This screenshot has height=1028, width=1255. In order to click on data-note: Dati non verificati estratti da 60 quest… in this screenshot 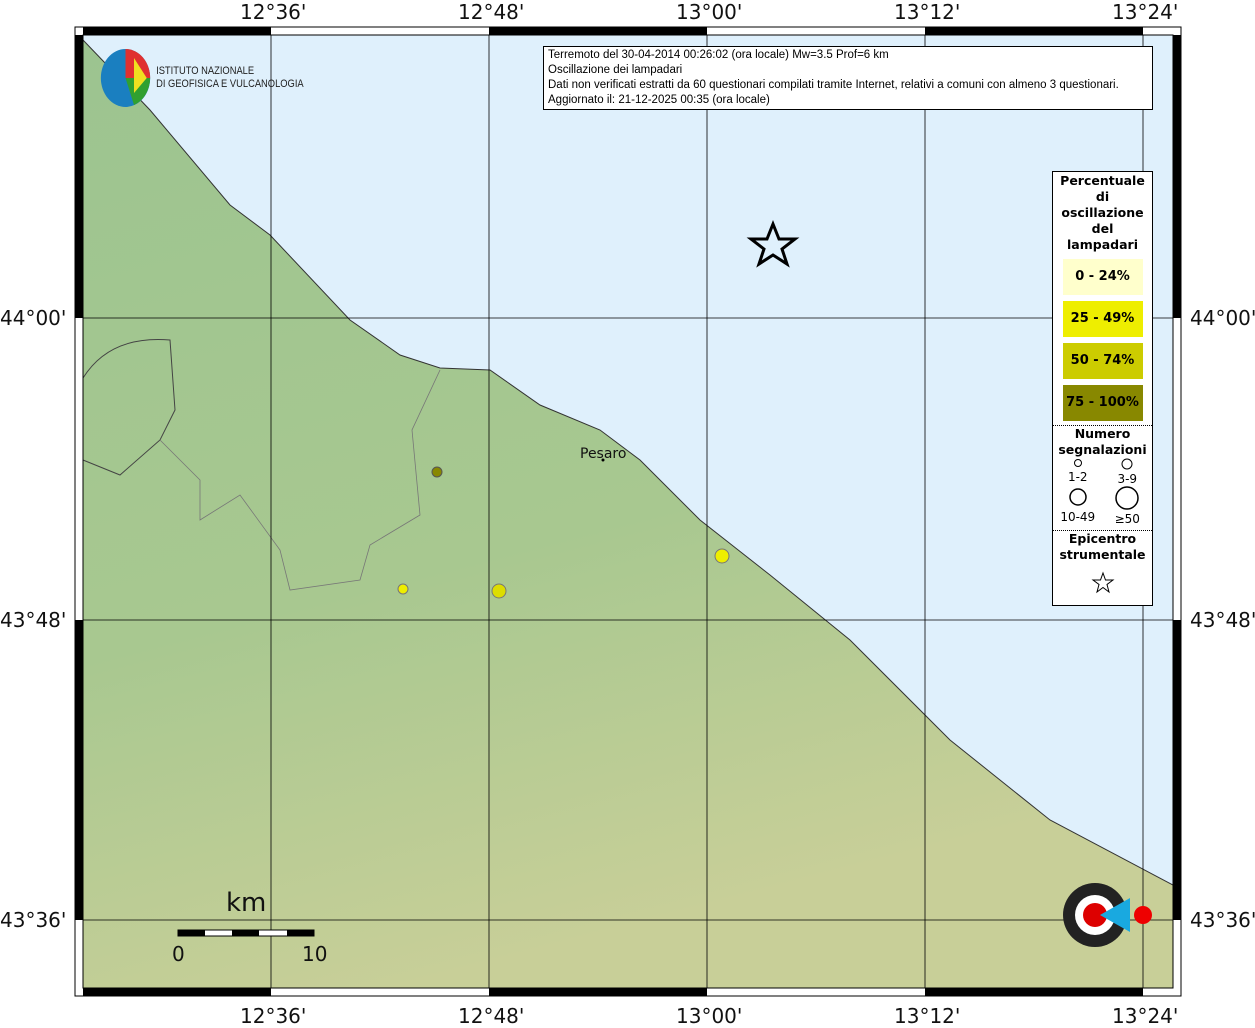, I will do `click(833, 85)`.